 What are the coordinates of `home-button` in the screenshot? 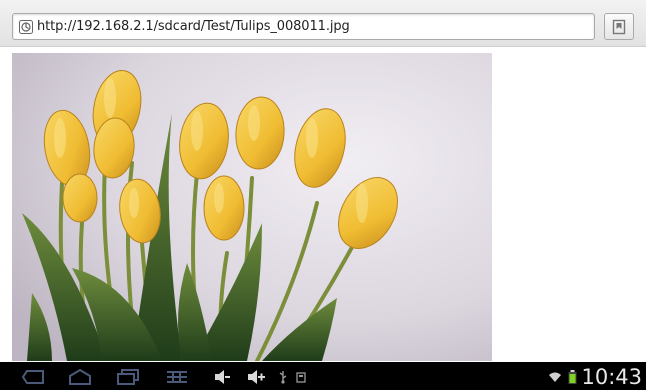 It's located at (80, 377).